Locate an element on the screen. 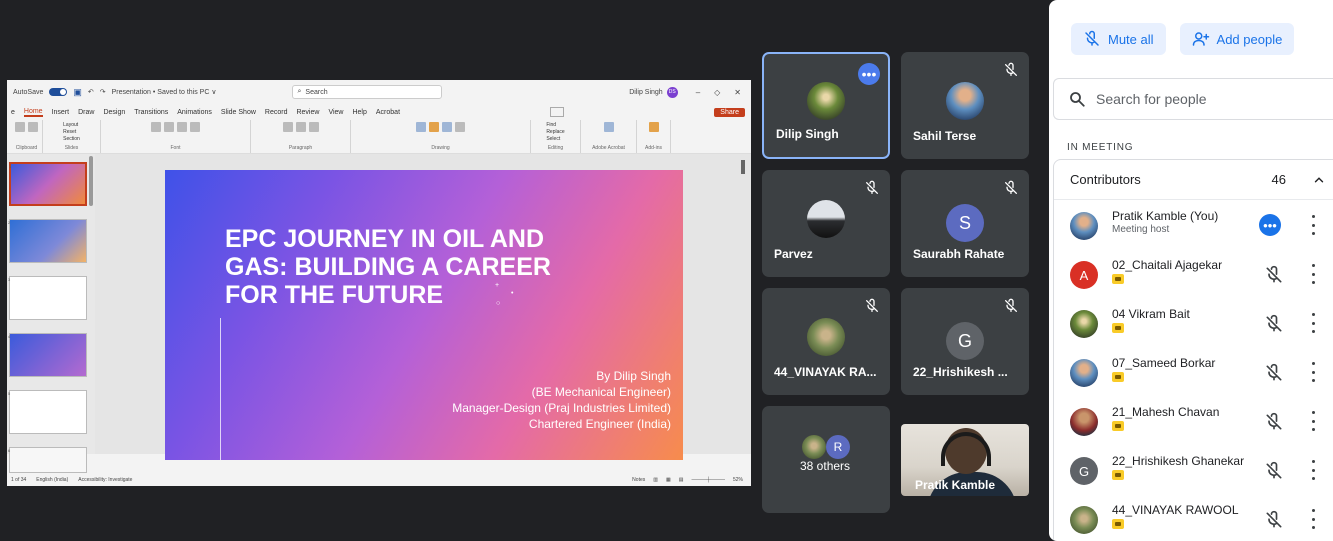  accessibility-status: Accessibility: Investigate is located at coordinates (105, 480).